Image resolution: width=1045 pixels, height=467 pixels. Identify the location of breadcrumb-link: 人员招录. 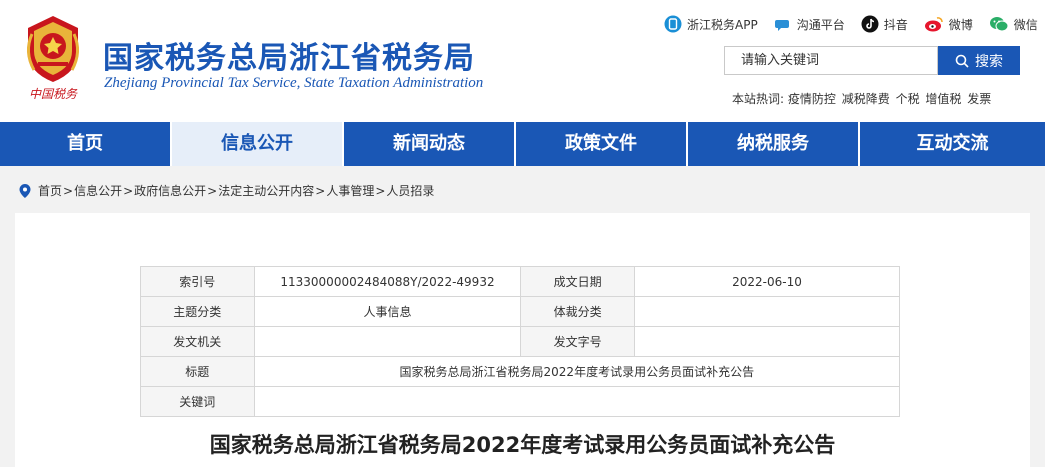
(410, 190).